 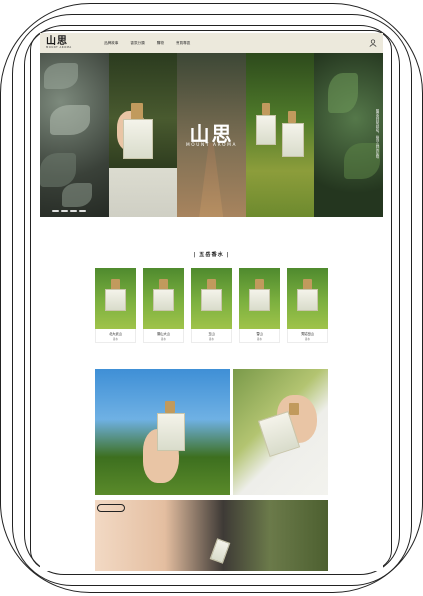 What do you see at coordinates (59, 47) in the screenshot?
I see `logo-subtitle: MOUNT AROMA` at bounding box center [59, 47].